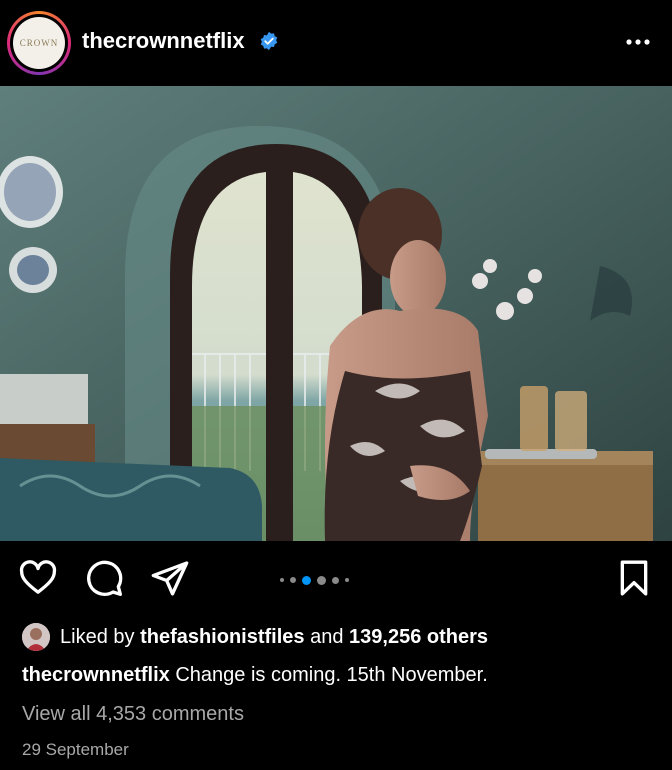 This screenshot has width=672, height=770. Describe the element at coordinates (170, 578) in the screenshot. I see `send-icon` at that location.